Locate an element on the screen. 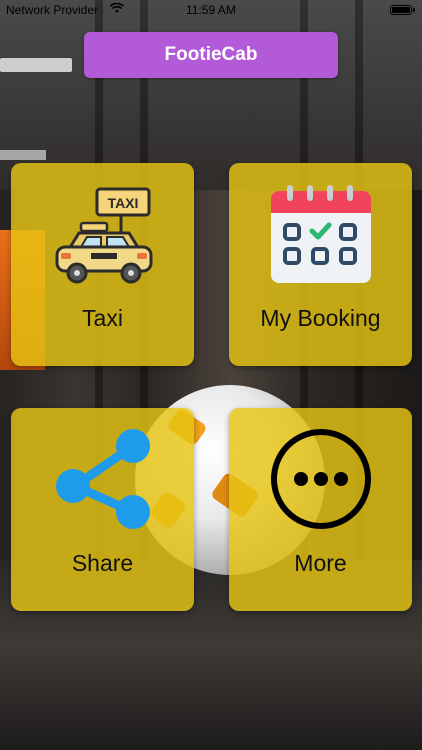 The height and width of the screenshot is (750, 422). clock-label: 11:59 AM is located at coordinates (211, 10).